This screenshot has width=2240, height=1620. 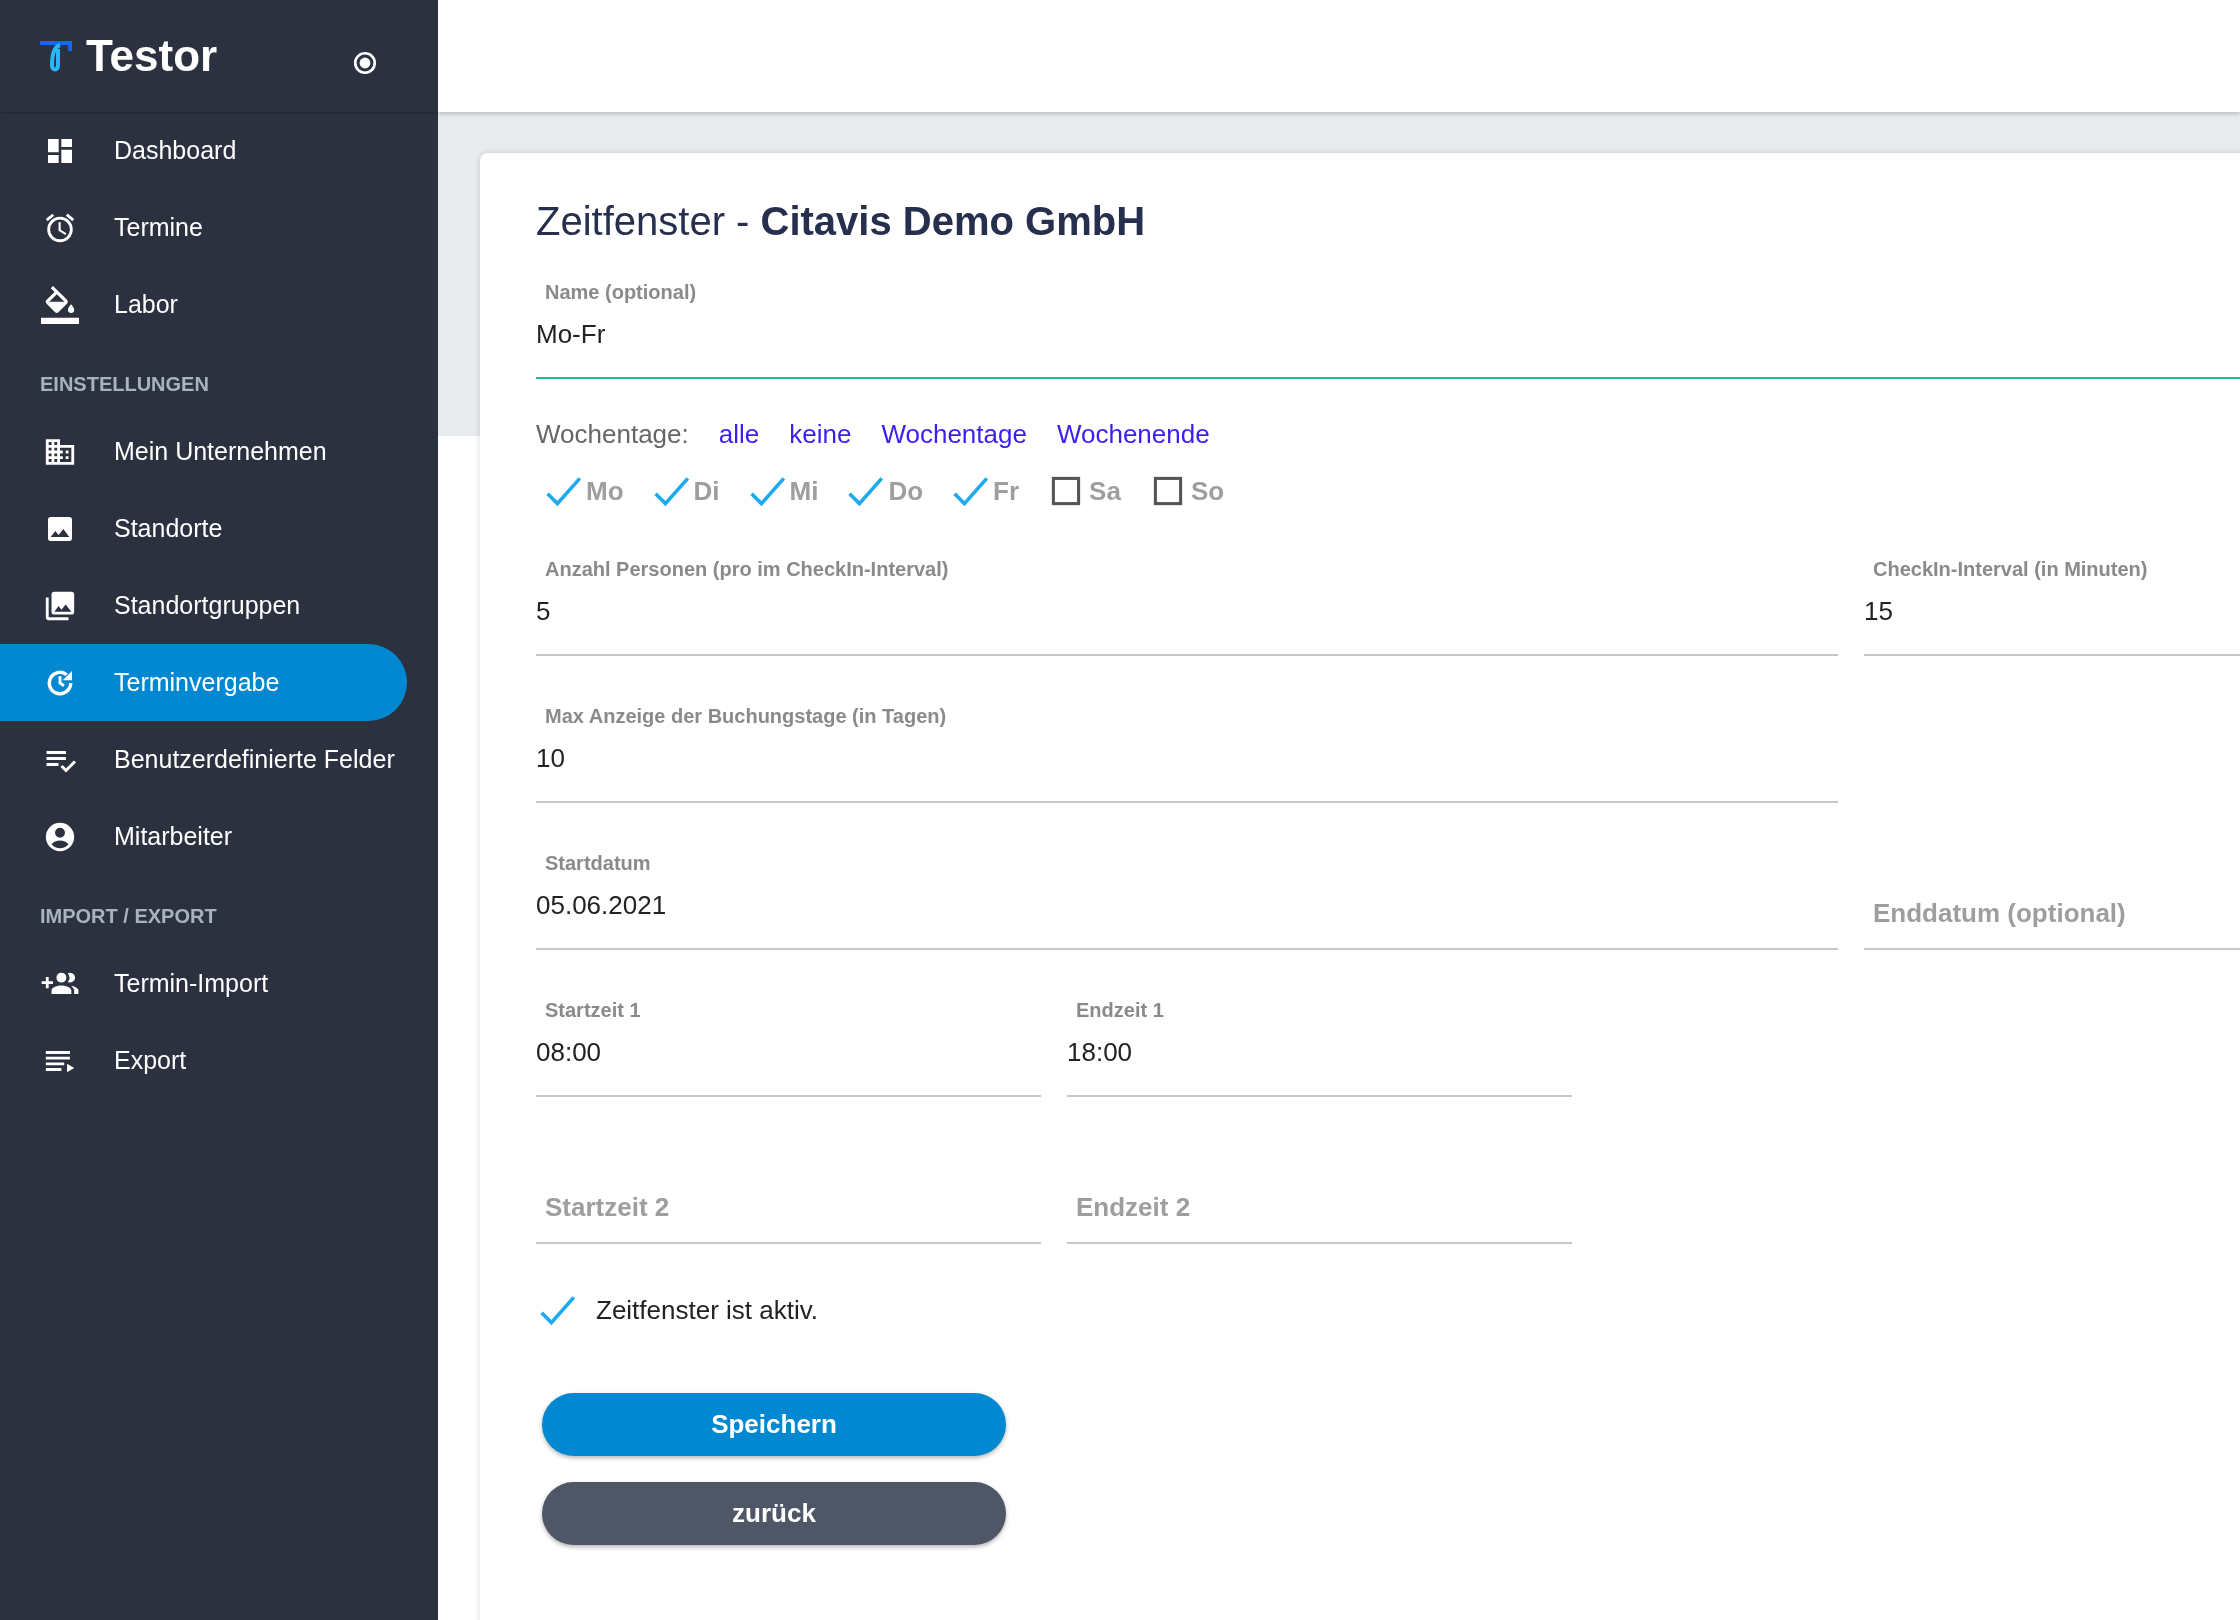 What do you see at coordinates (598, 863) in the screenshot?
I see `field-label: Startdatum` at bounding box center [598, 863].